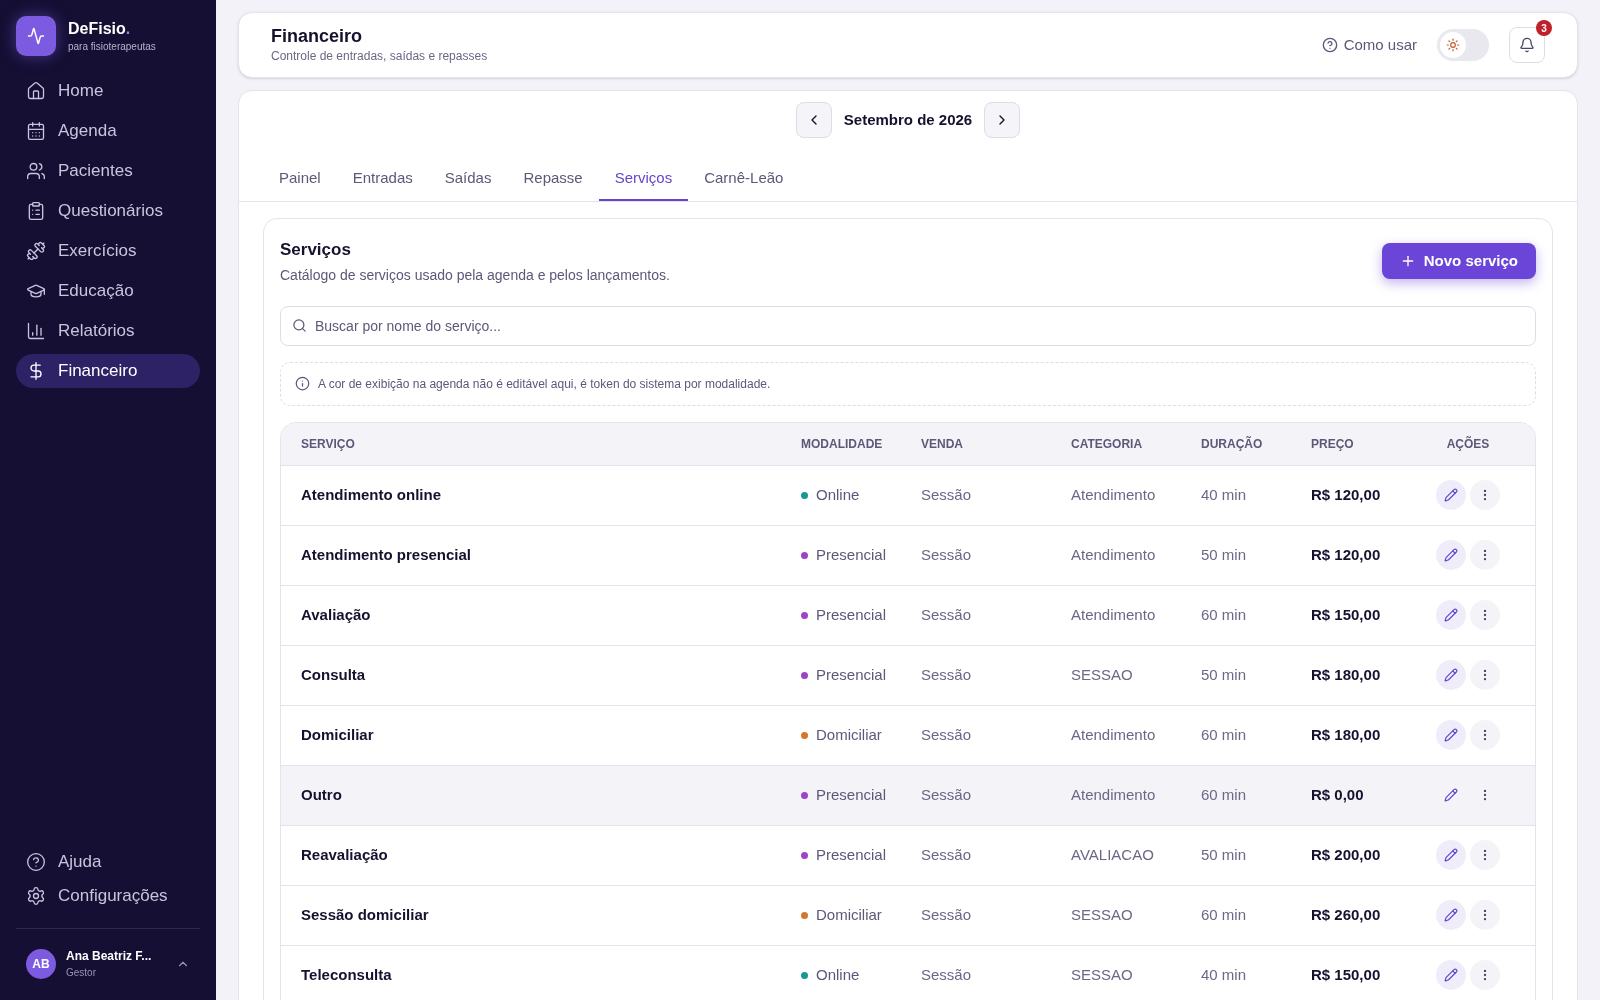  What do you see at coordinates (108, 896) in the screenshot?
I see `nav-item: Configurações` at bounding box center [108, 896].